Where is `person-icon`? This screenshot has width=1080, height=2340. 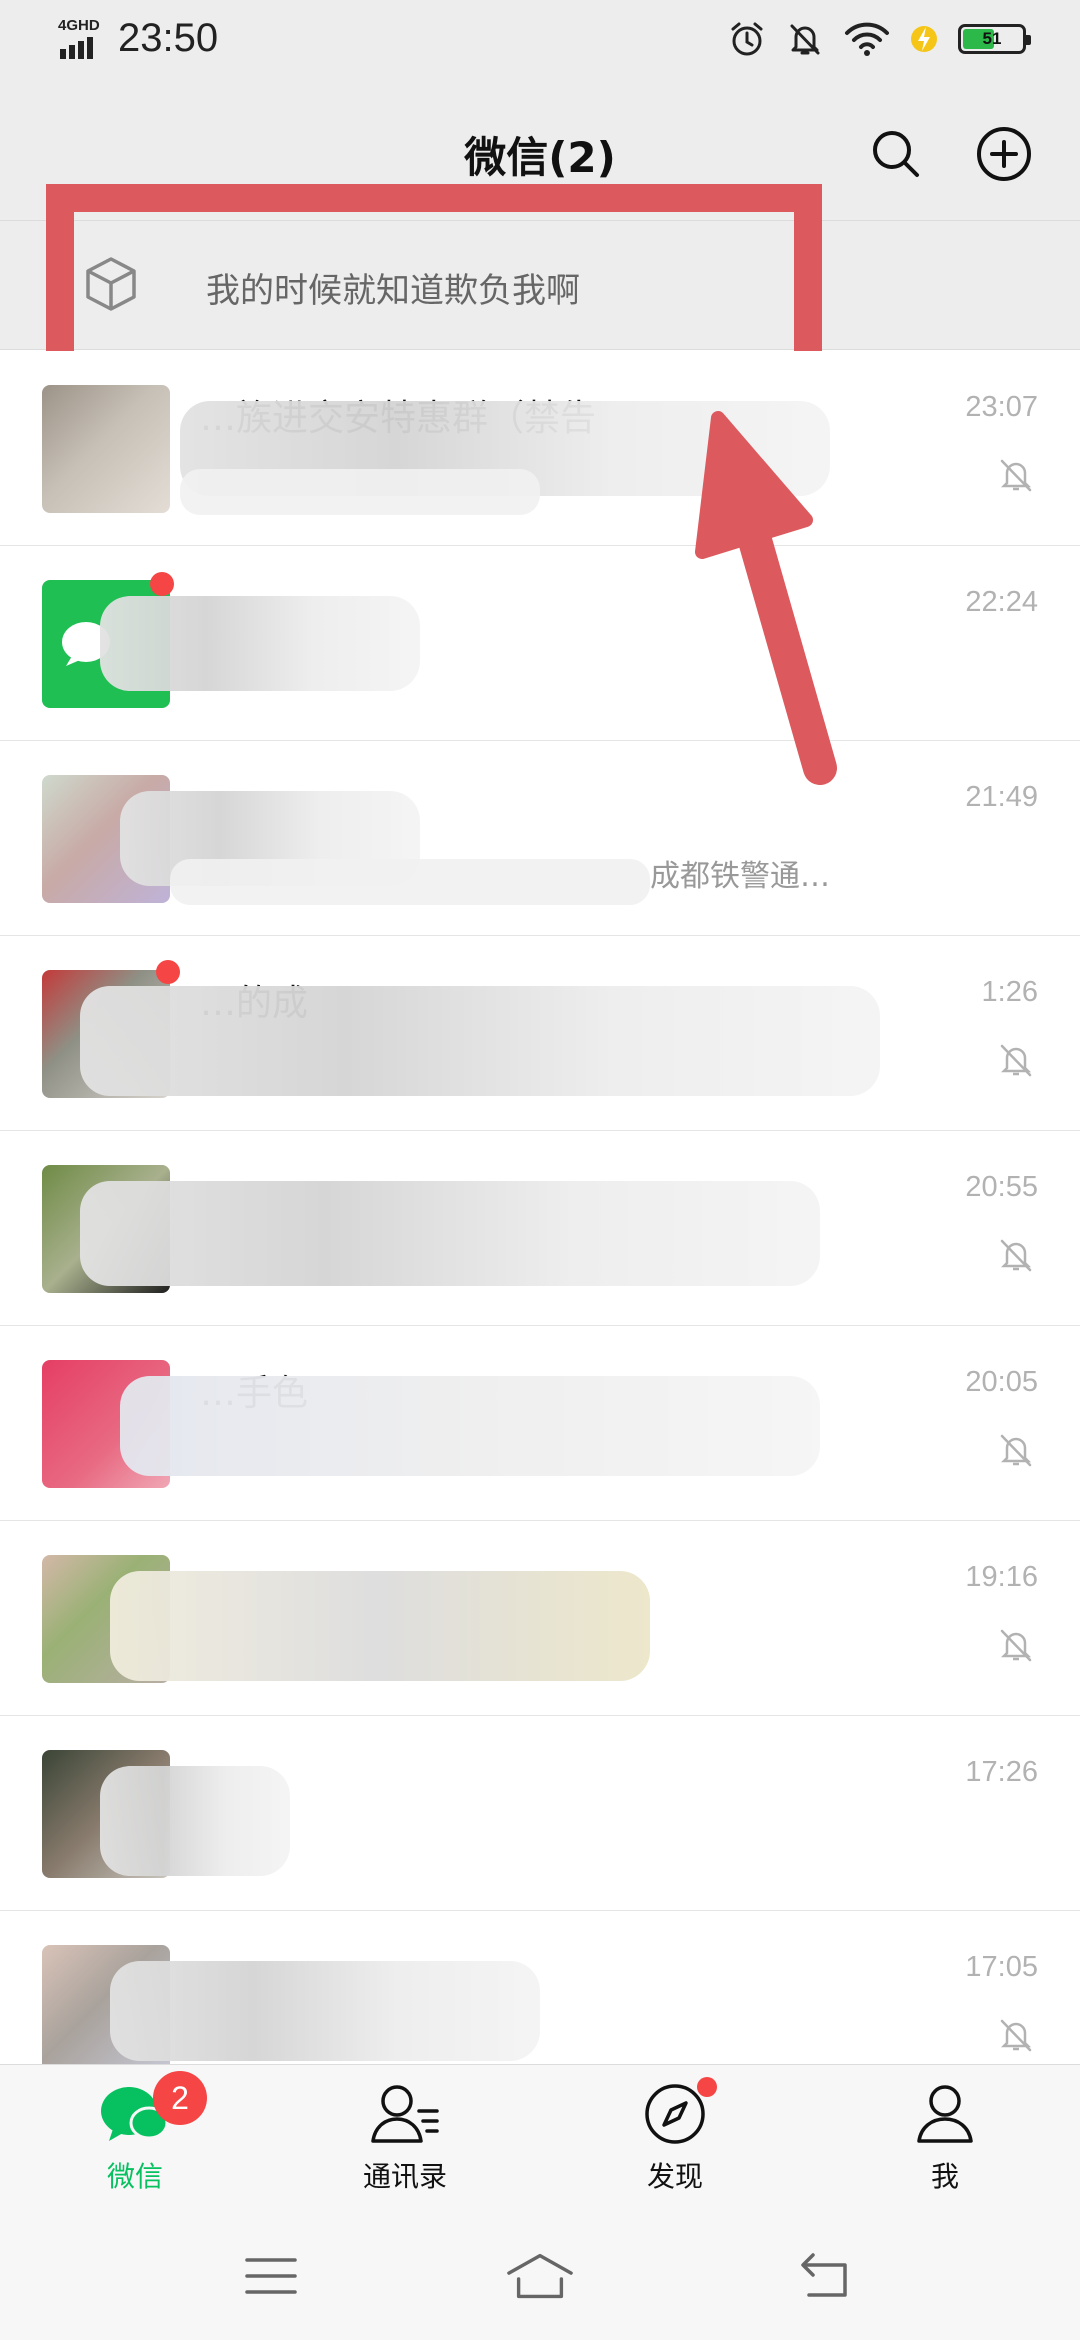
person-icon is located at coordinates (945, 2114).